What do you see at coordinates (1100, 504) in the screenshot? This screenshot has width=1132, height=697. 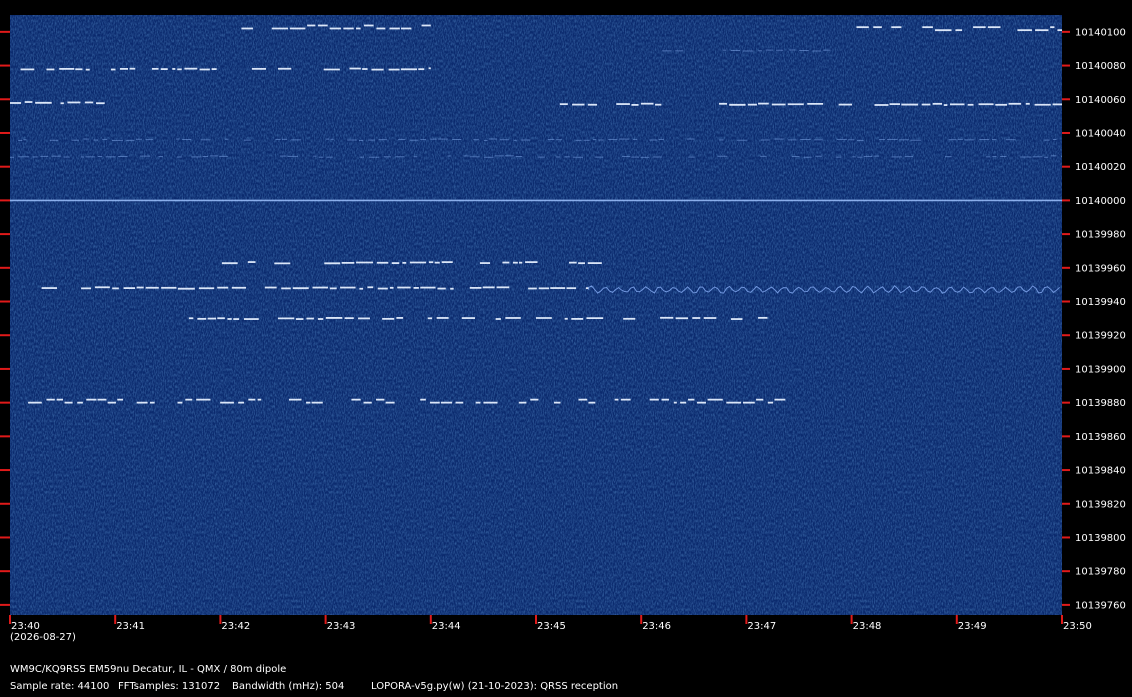 I see `y-tick-label: 10139820` at bounding box center [1100, 504].